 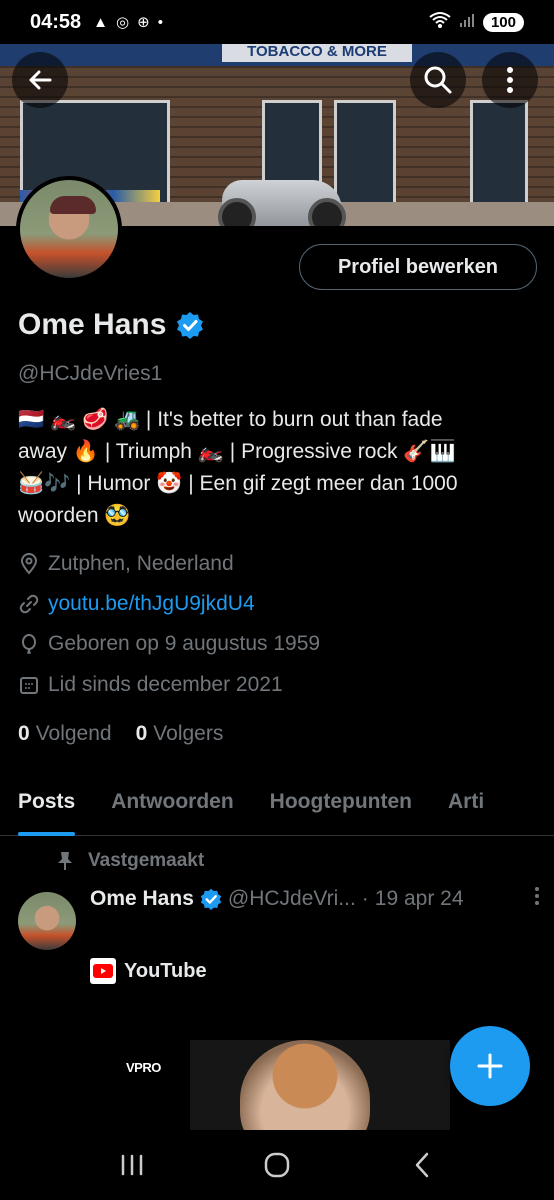 What do you see at coordinates (74, 515) in the screenshot?
I see `bio-line: woorden 🥸` at bounding box center [74, 515].